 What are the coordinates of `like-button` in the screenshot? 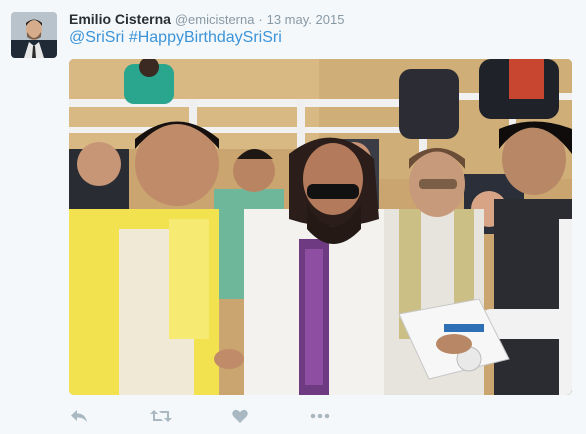 It's located at (240, 416).